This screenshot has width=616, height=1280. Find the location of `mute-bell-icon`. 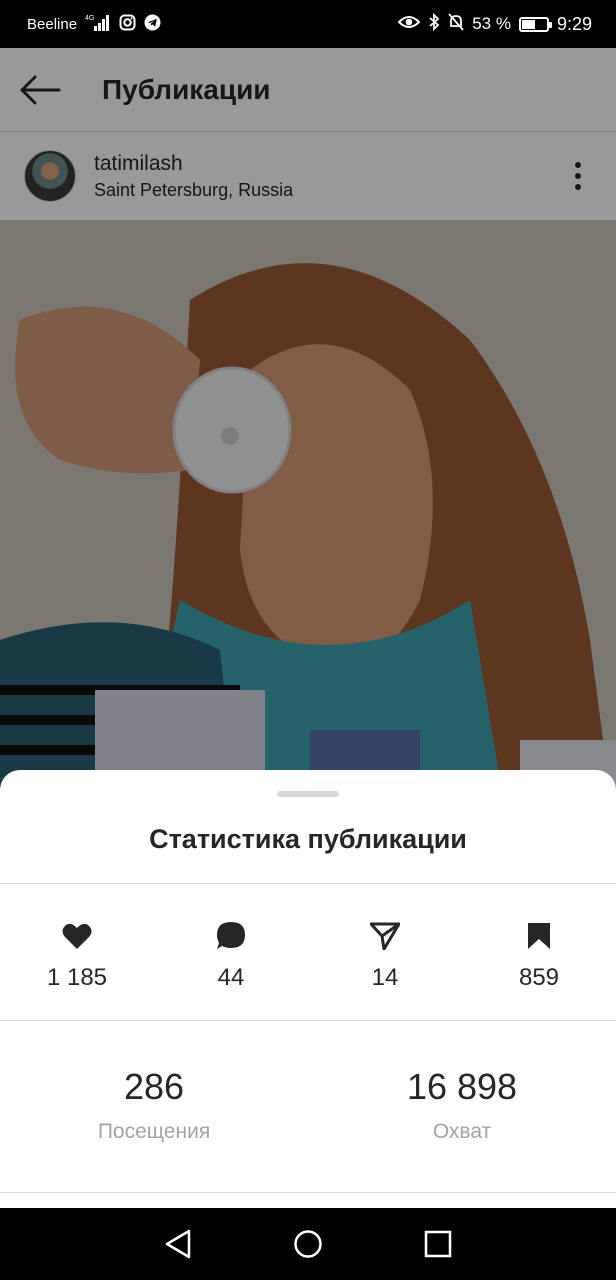

mute-bell-icon is located at coordinates (456, 24).